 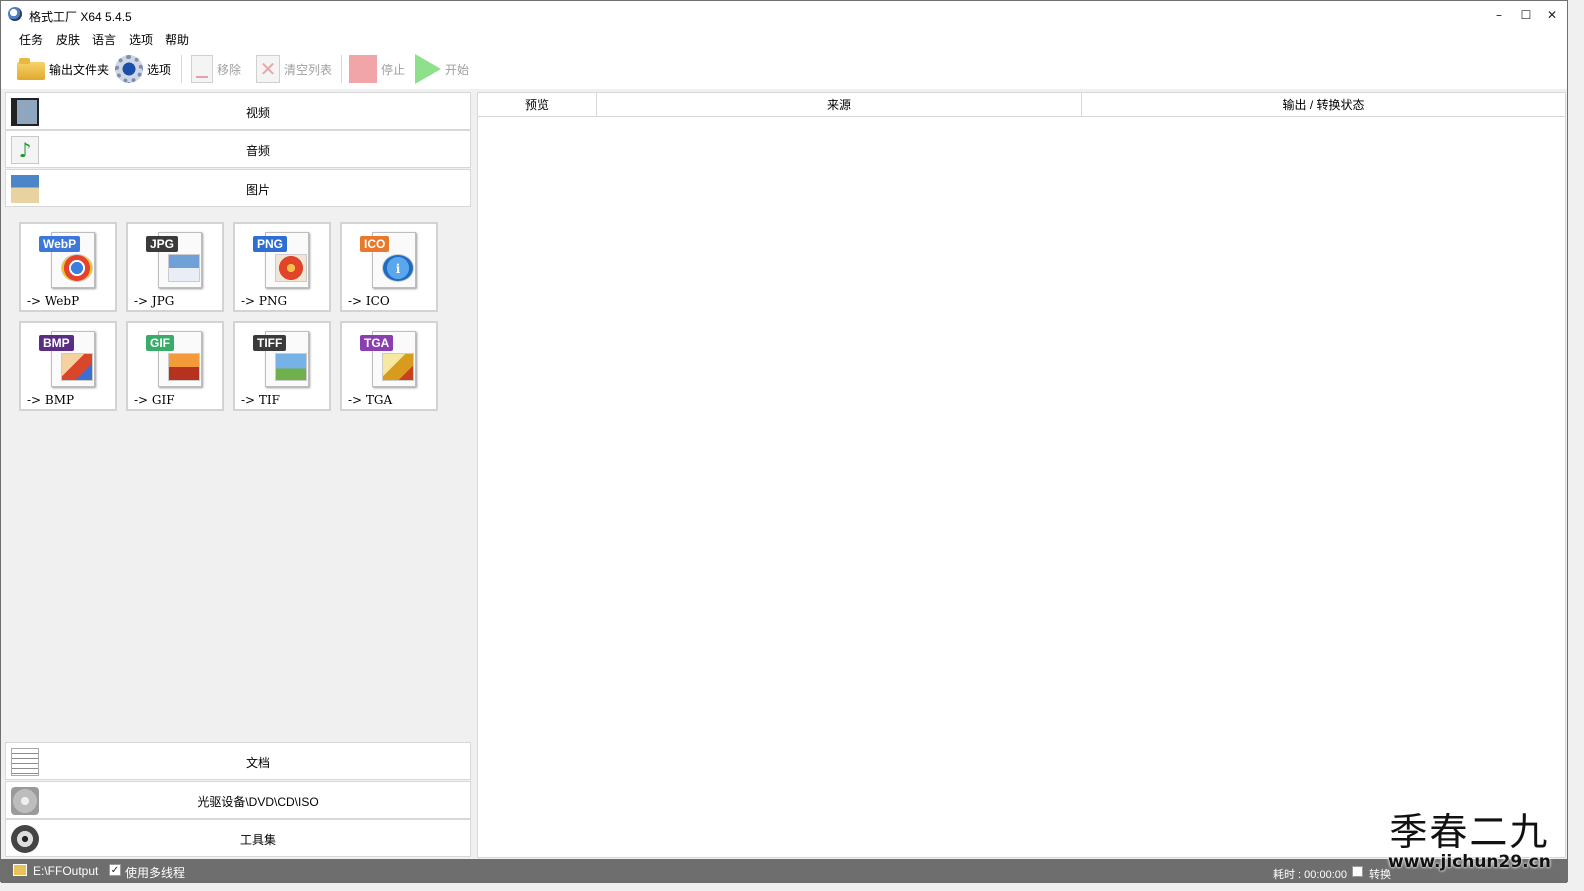 I want to click on format-badge: JPG, so click(x=162, y=244).